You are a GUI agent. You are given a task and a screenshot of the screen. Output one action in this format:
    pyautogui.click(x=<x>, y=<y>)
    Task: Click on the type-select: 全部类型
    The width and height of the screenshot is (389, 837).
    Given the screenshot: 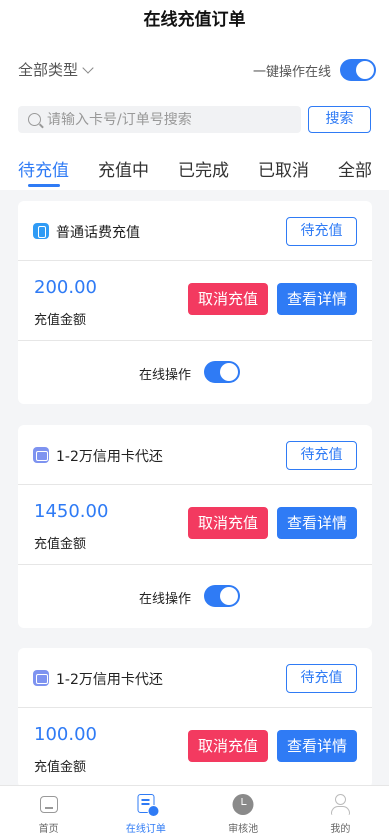 What is the action you would take?
    pyautogui.click(x=56, y=69)
    